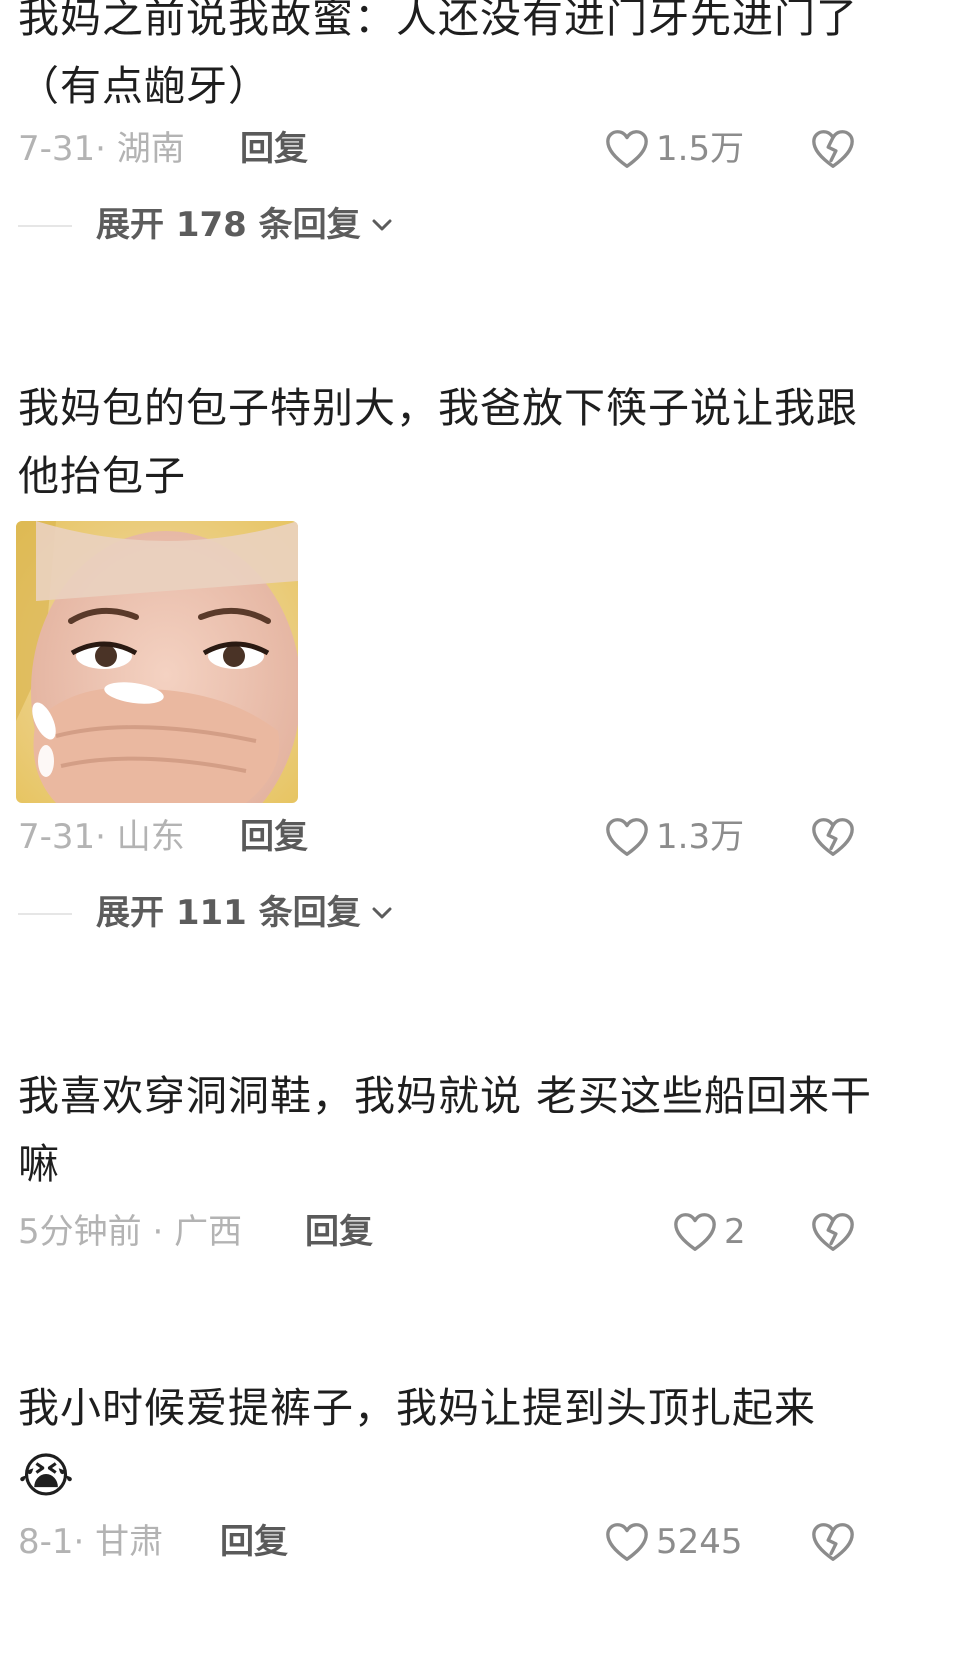  Describe the element at coordinates (445, 1130) in the screenshot. I see `comment-text: 我喜欢穿洞洞鞋，我妈就说 老买这些船回来干嘛` at that location.